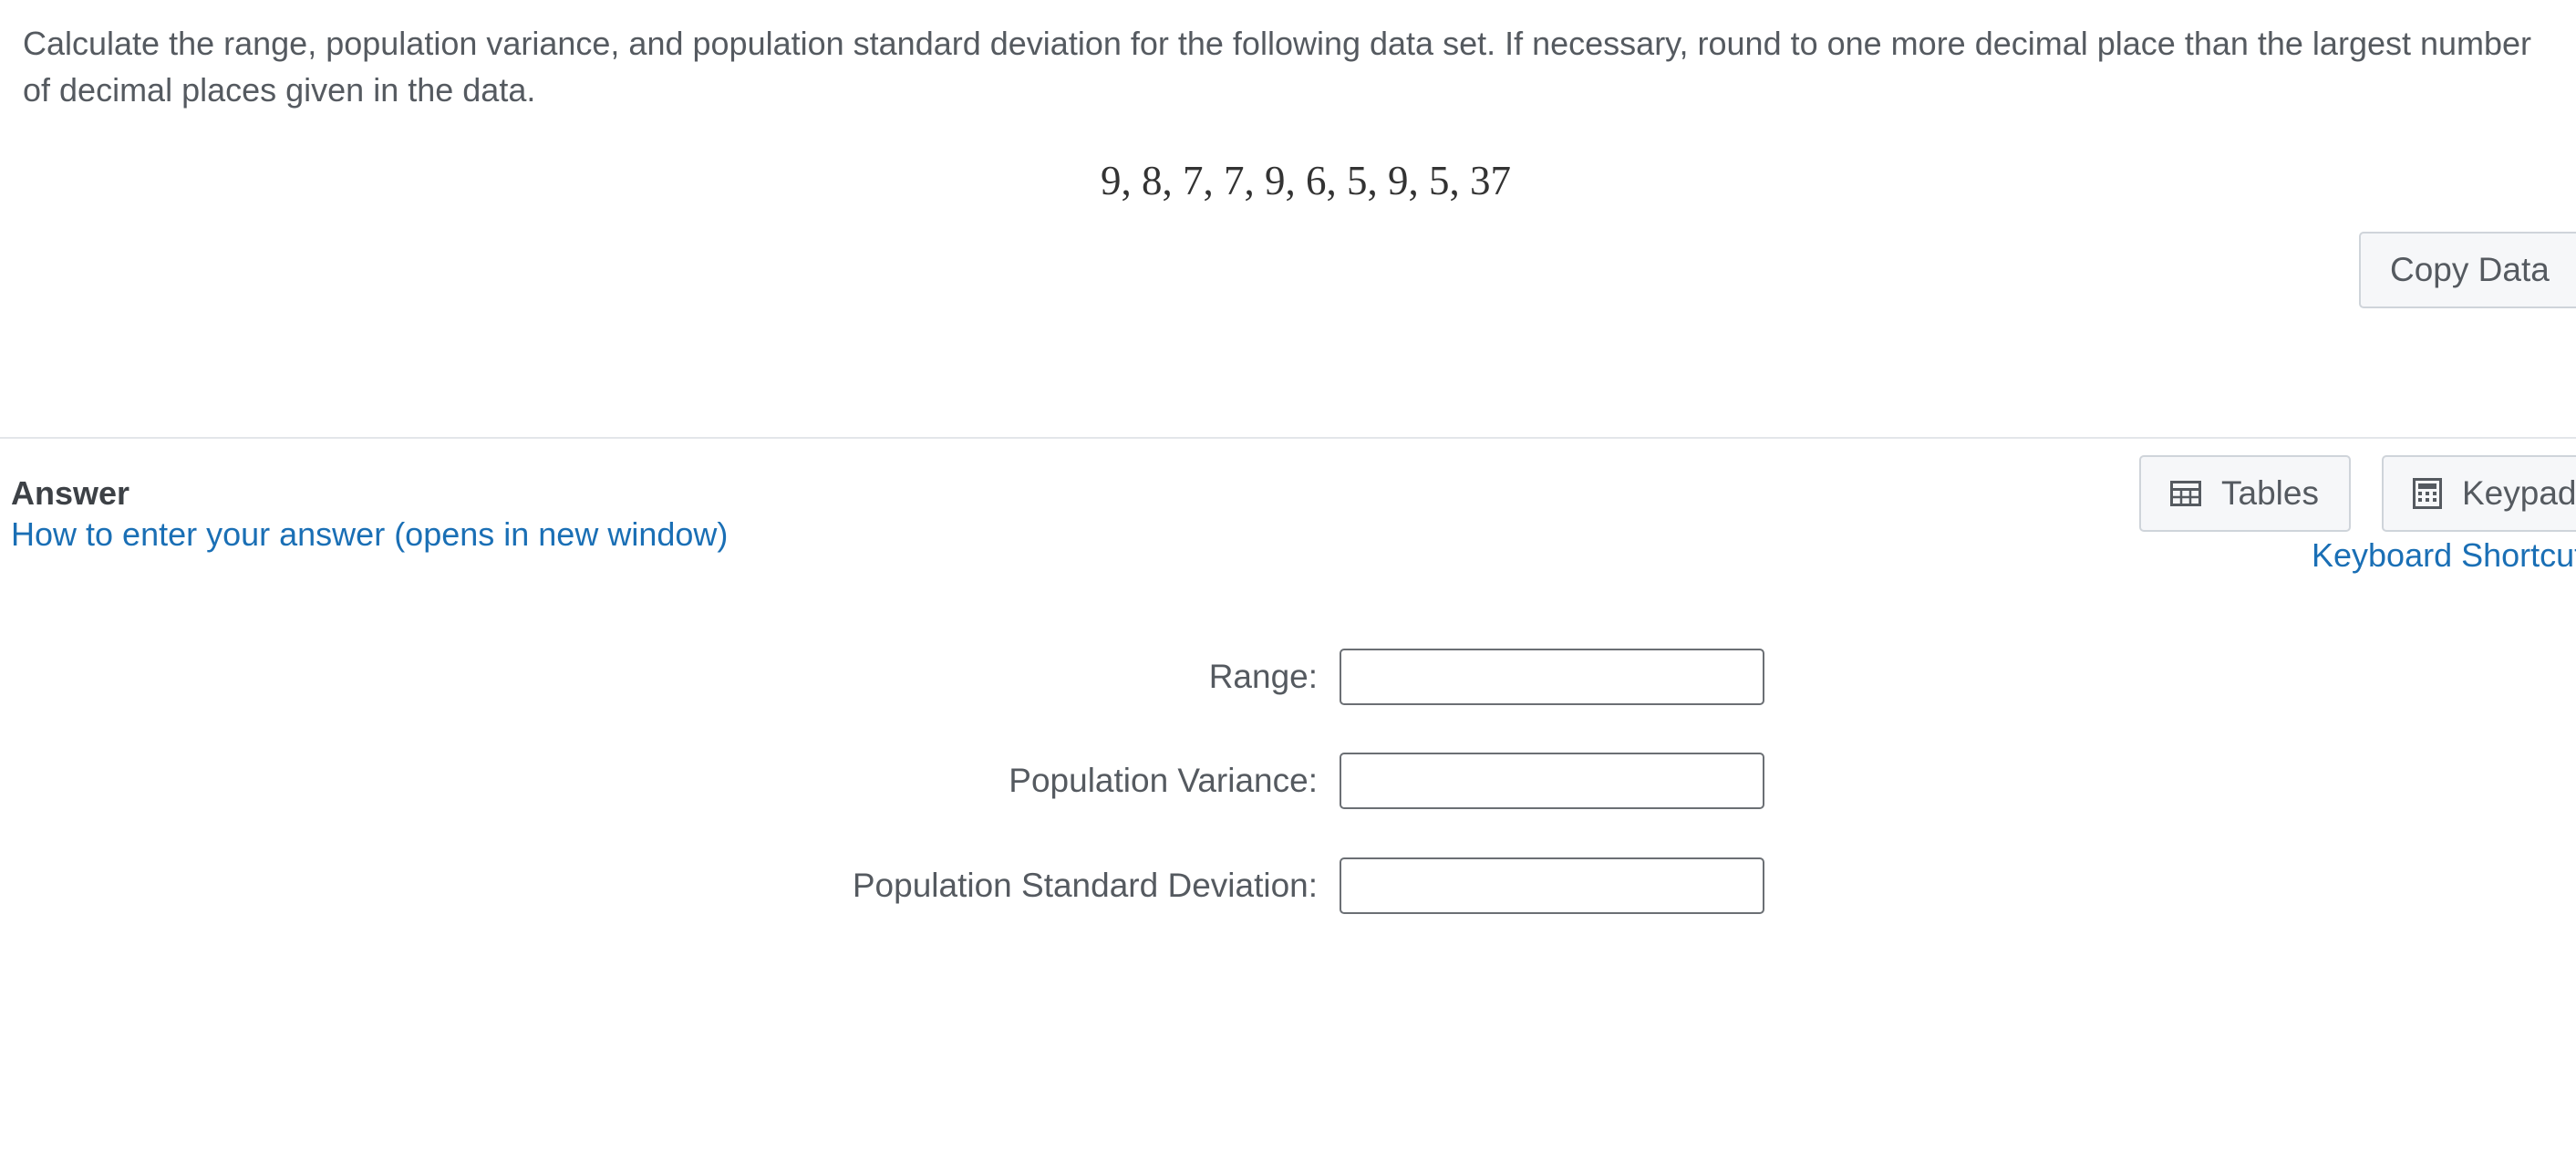 The width and height of the screenshot is (2576, 1174). I want to click on range-label: Range:, so click(1263, 676).